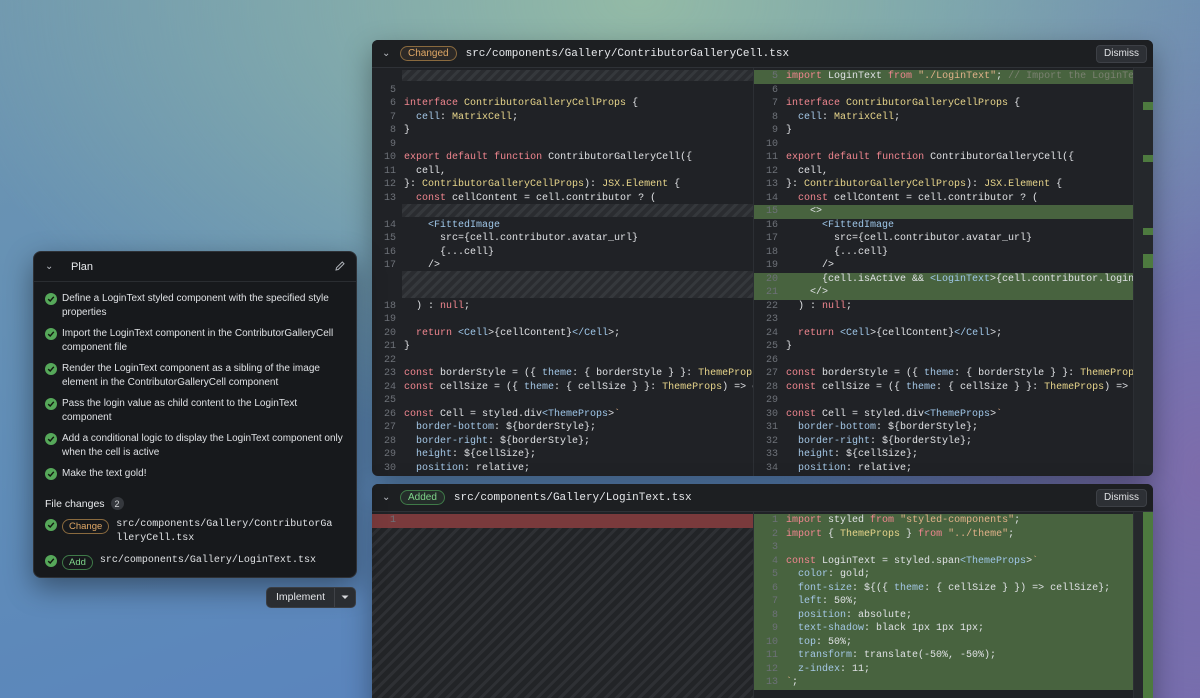  What do you see at coordinates (345, 597) in the screenshot?
I see `implement-dropdown-button` at bounding box center [345, 597].